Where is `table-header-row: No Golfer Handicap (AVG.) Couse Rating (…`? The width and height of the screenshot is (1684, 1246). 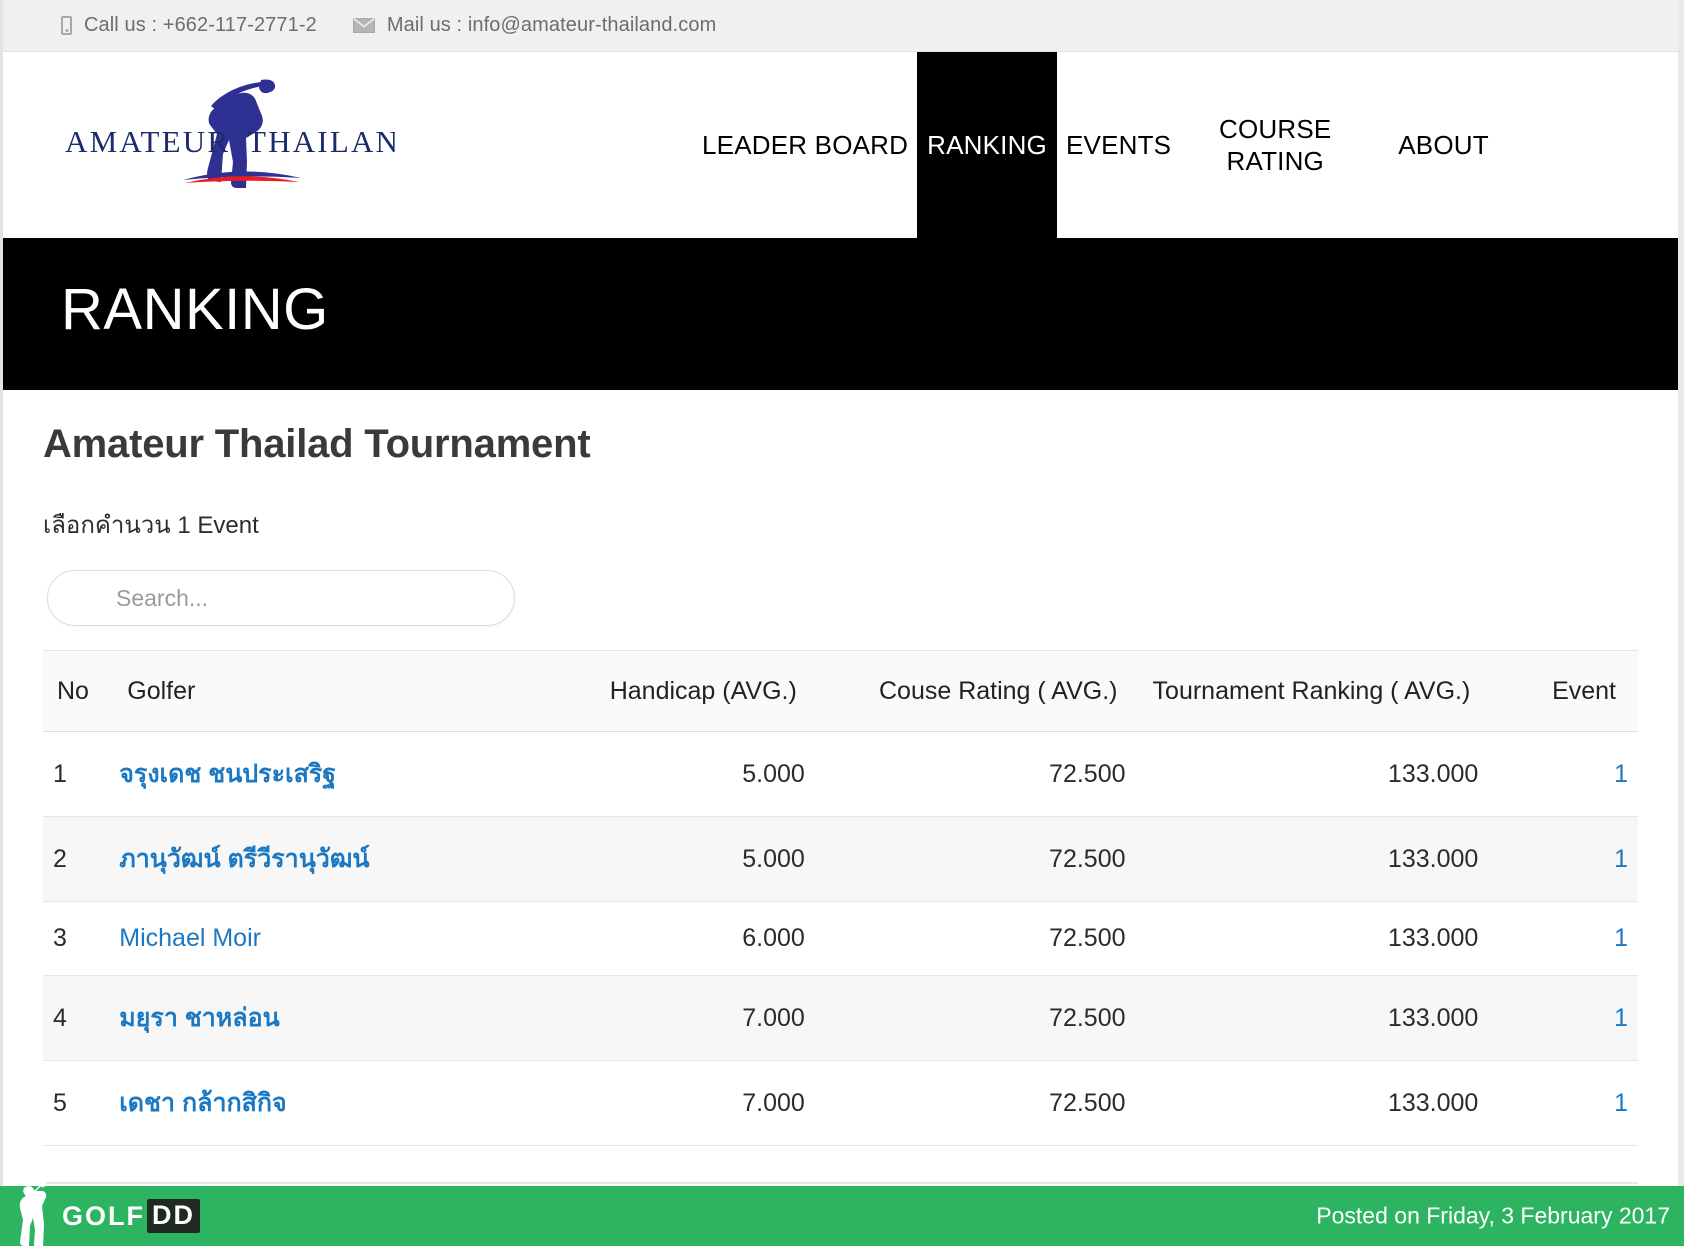 table-header-row: No Golfer Handicap (AVG.) Couse Rating (… is located at coordinates (840, 691).